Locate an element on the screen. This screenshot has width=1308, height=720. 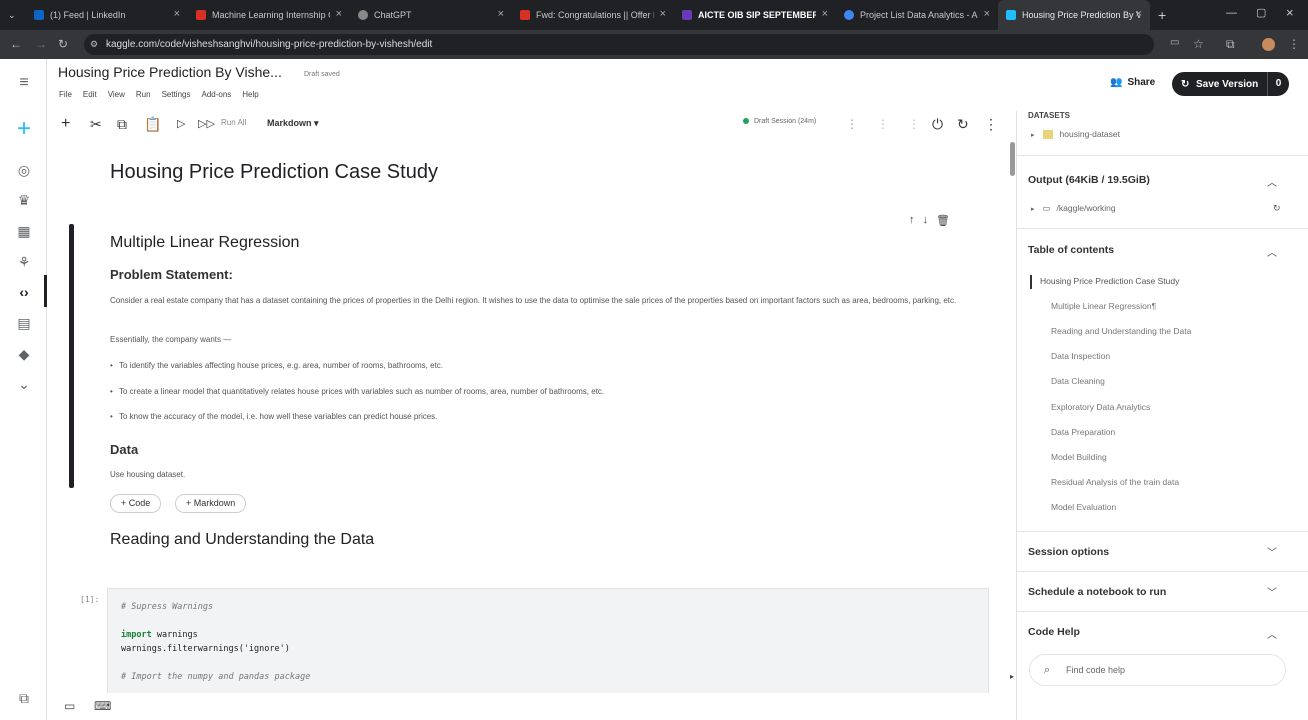
menu-edit: Edit is located at coordinates (90, 94).